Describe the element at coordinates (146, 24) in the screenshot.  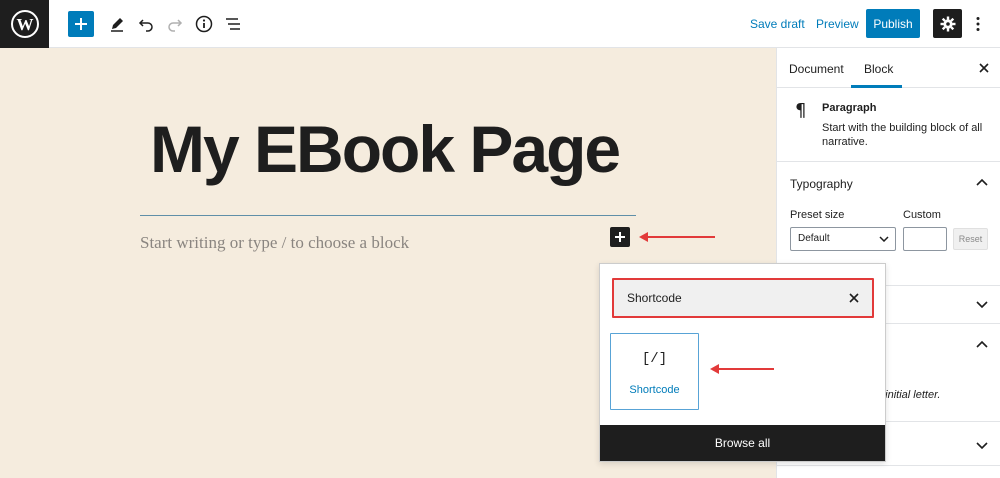
I see `undo-icon` at that location.